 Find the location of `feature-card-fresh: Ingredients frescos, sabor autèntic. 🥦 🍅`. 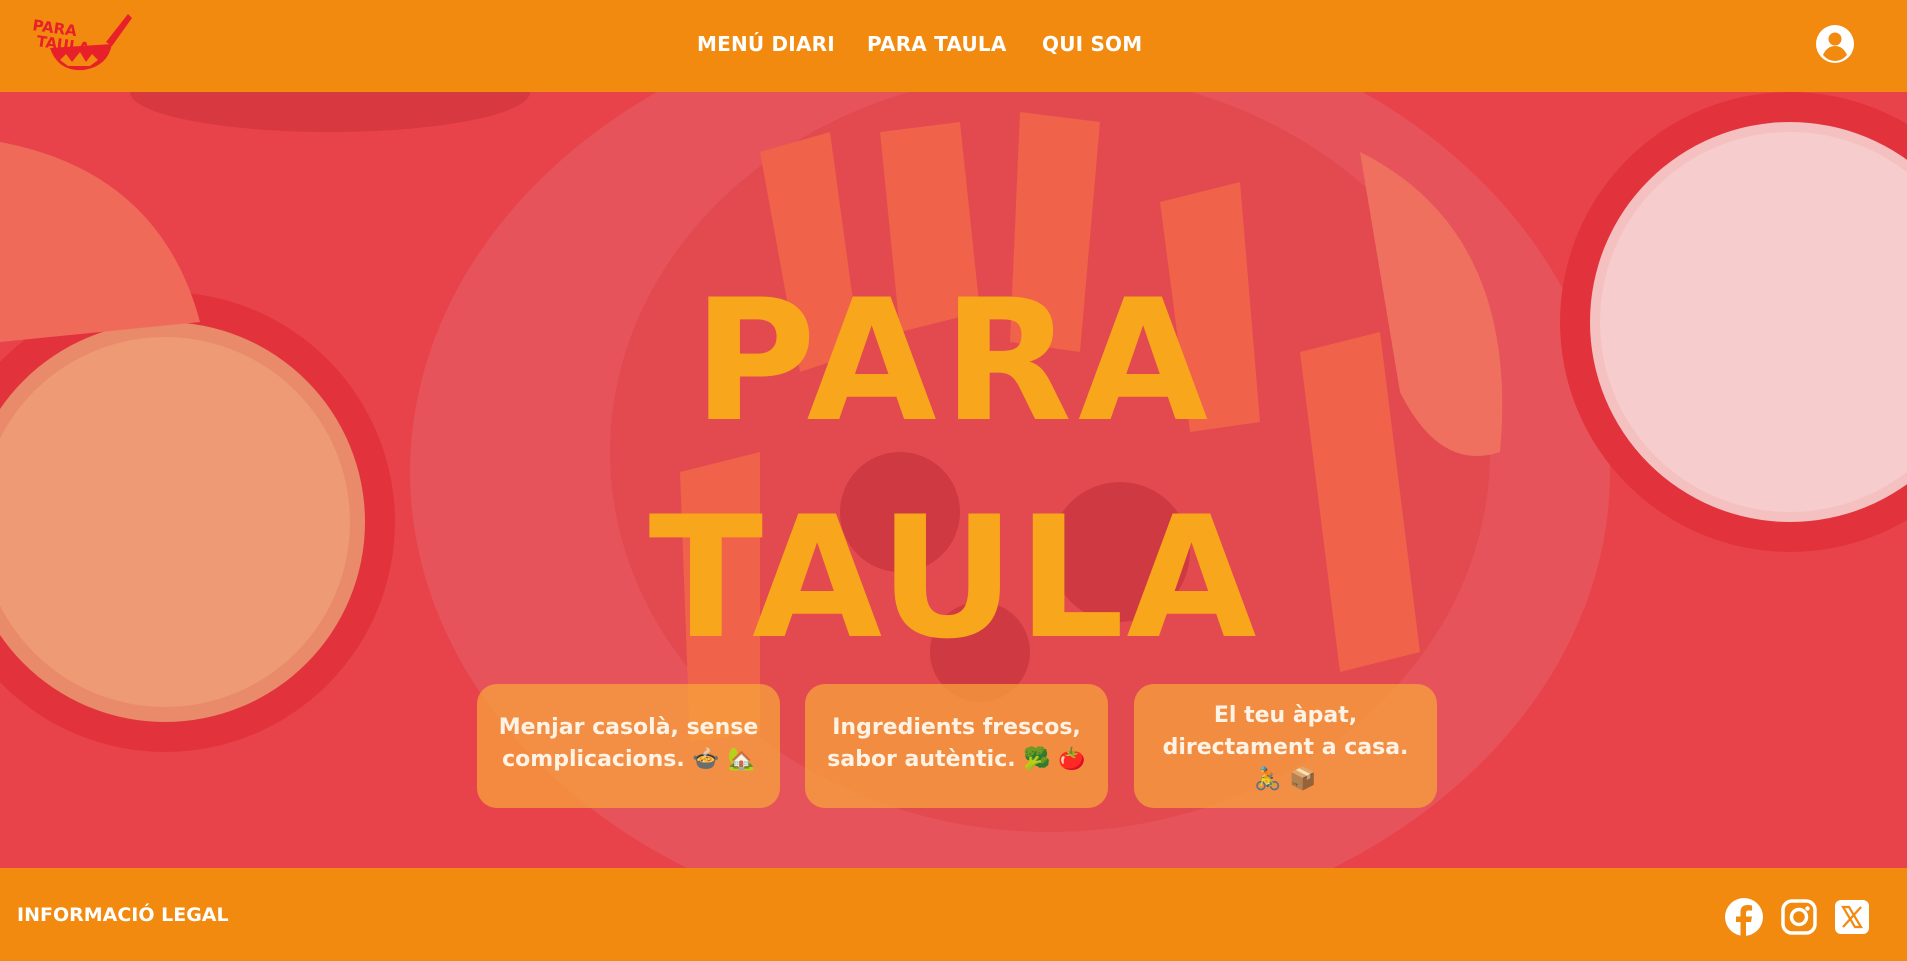

feature-card-fresh: Ingredients frescos, sabor autèntic. 🥦 🍅 is located at coordinates (956, 746).